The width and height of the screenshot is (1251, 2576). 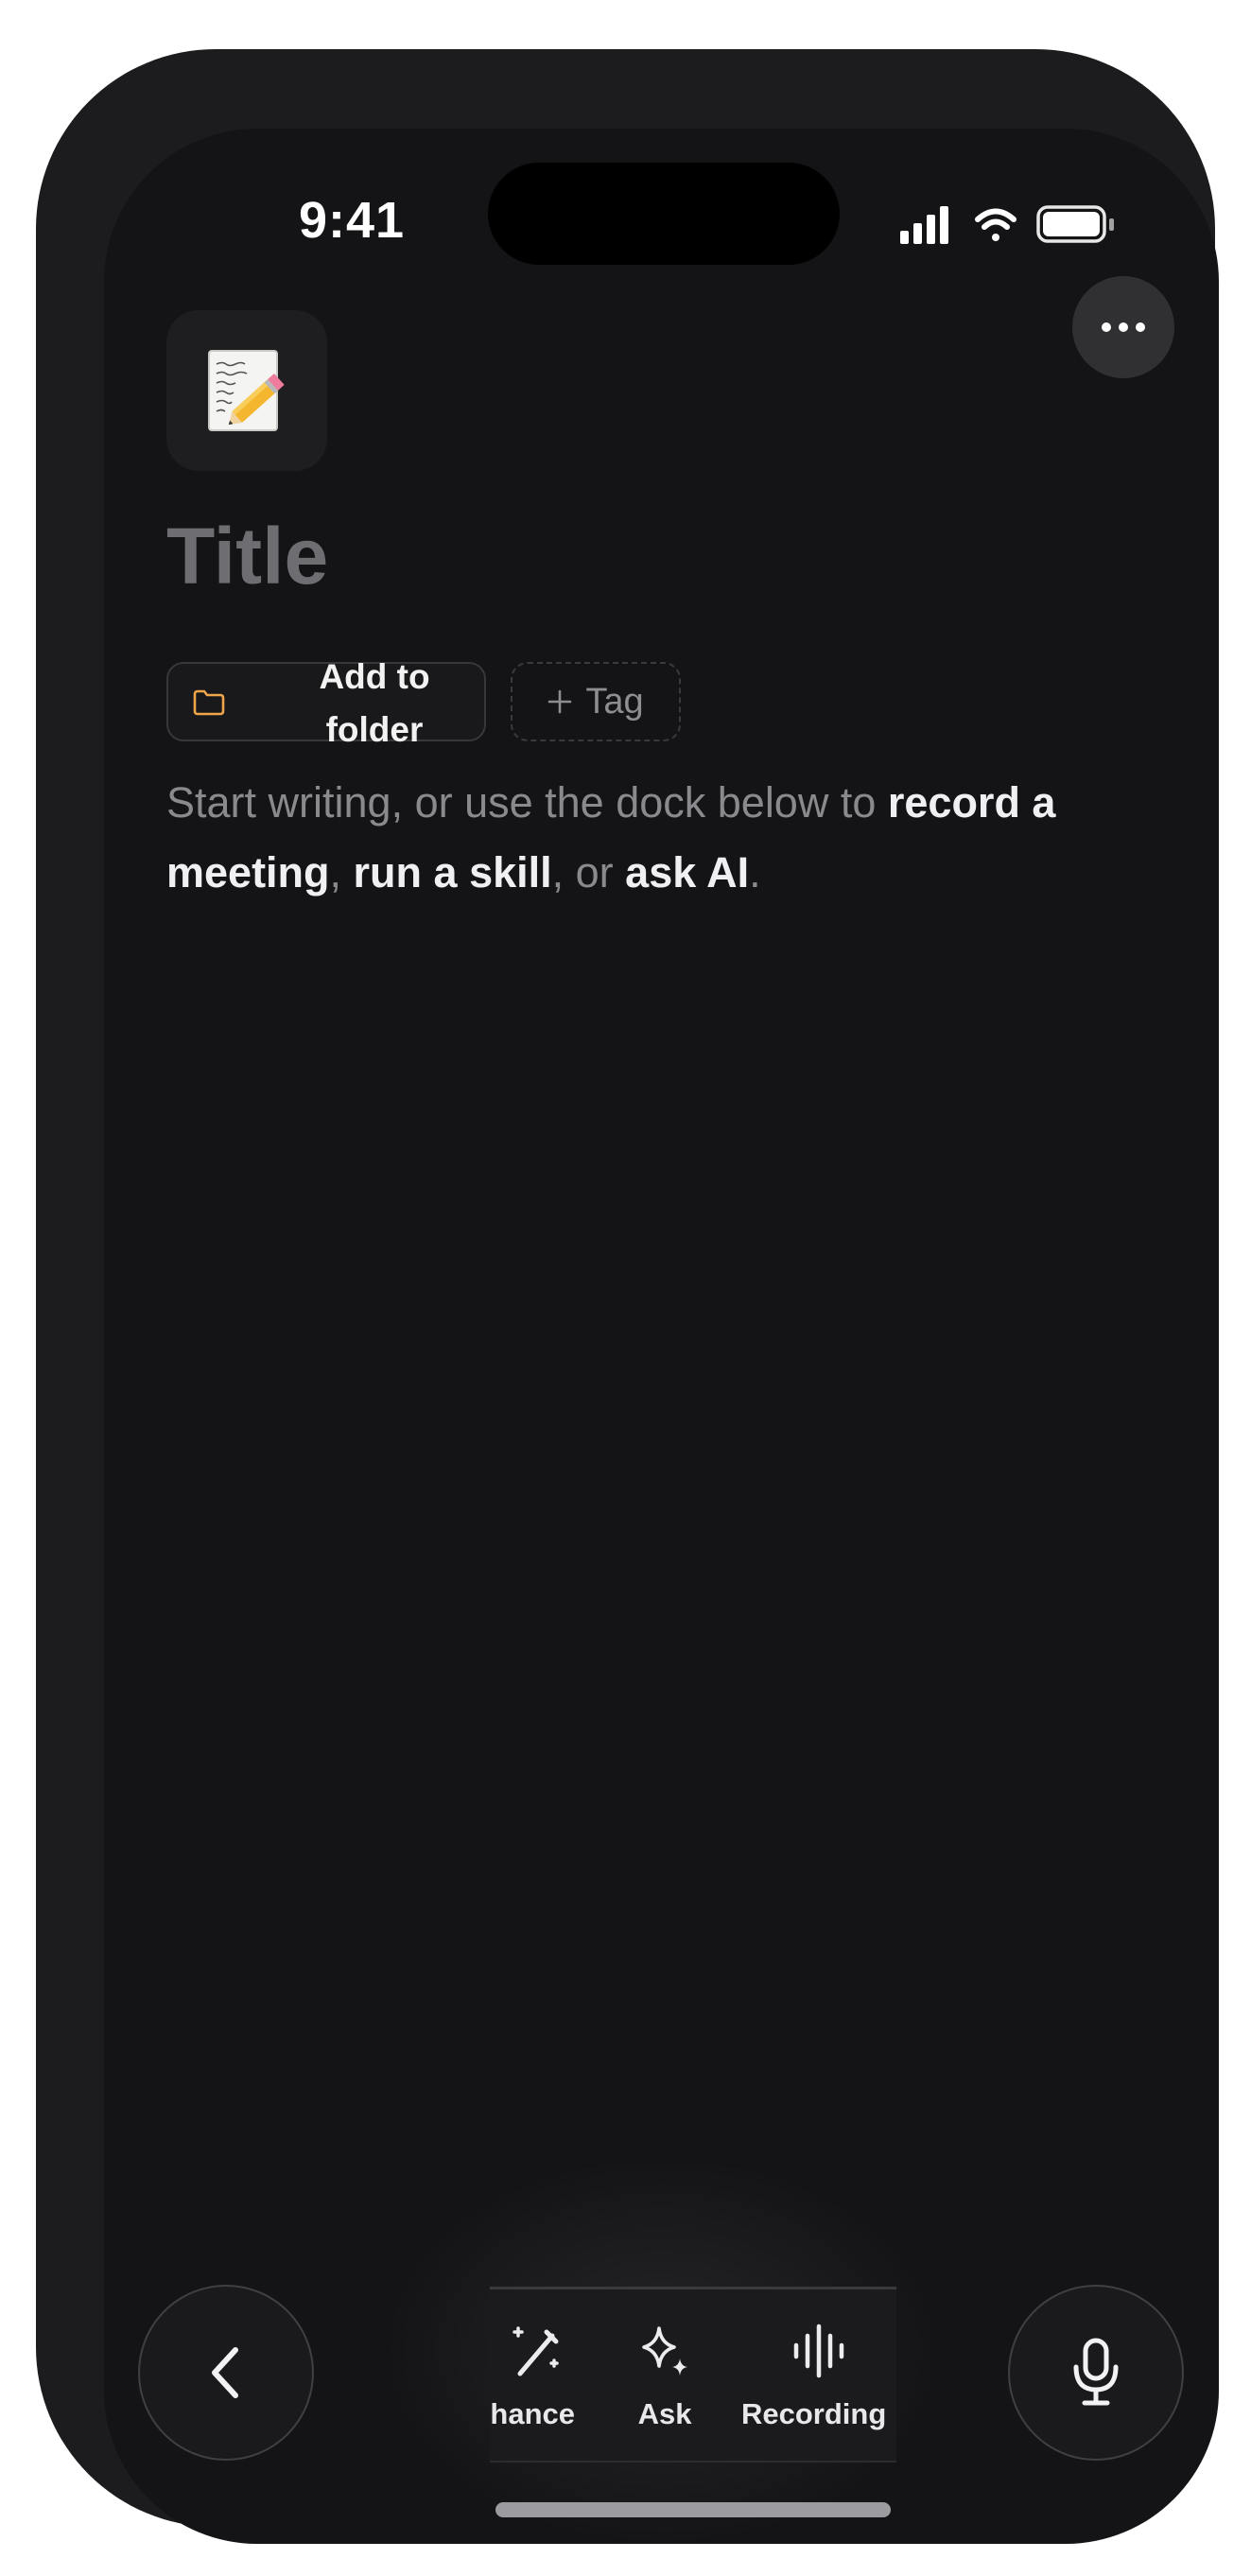 What do you see at coordinates (664, 2351) in the screenshot?
I see `sparkle-icon` at bounding box center [664, 2351].